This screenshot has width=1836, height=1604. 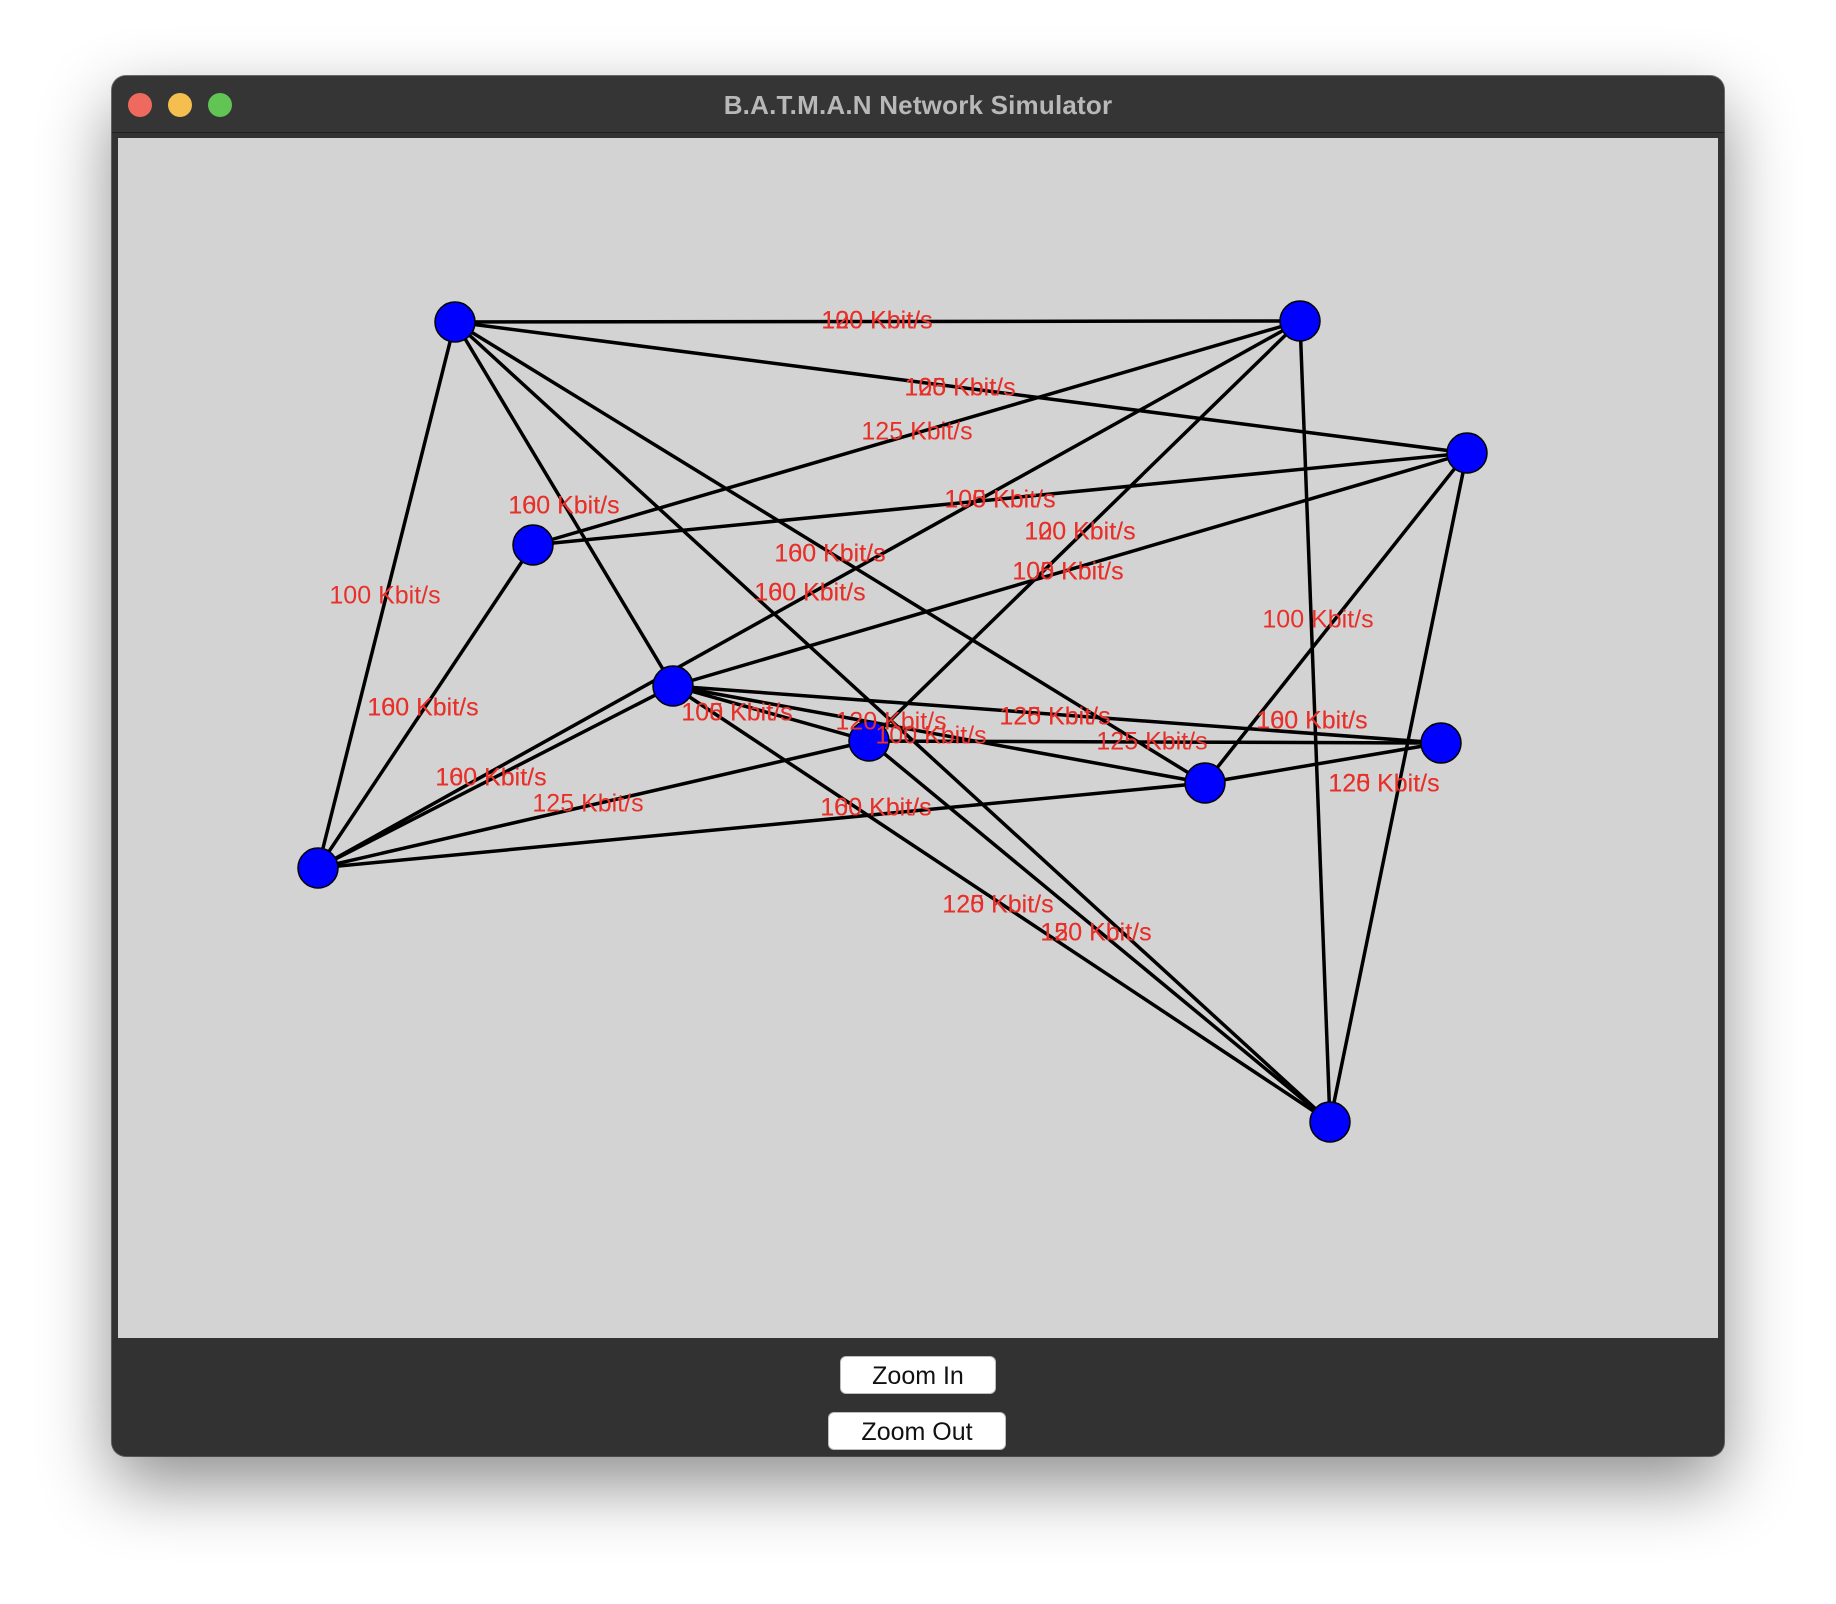 I want to click on network-node-n10, so click(x=1330, y=1122).